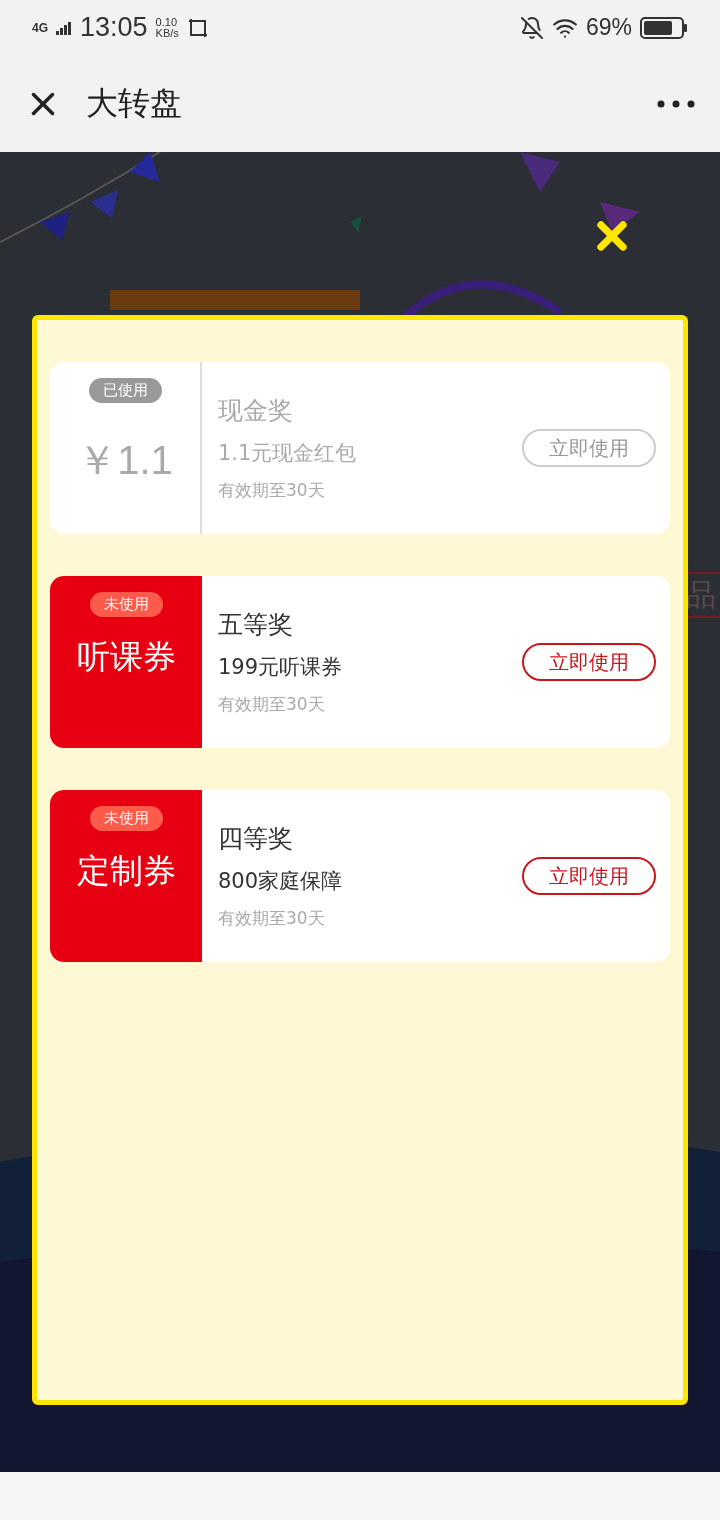 The image size is (720, 1520). What do you see at coordinates (126, 657) in the screenshot?
I see `coupon-face: 听课券` at bounding box center [126, 657].